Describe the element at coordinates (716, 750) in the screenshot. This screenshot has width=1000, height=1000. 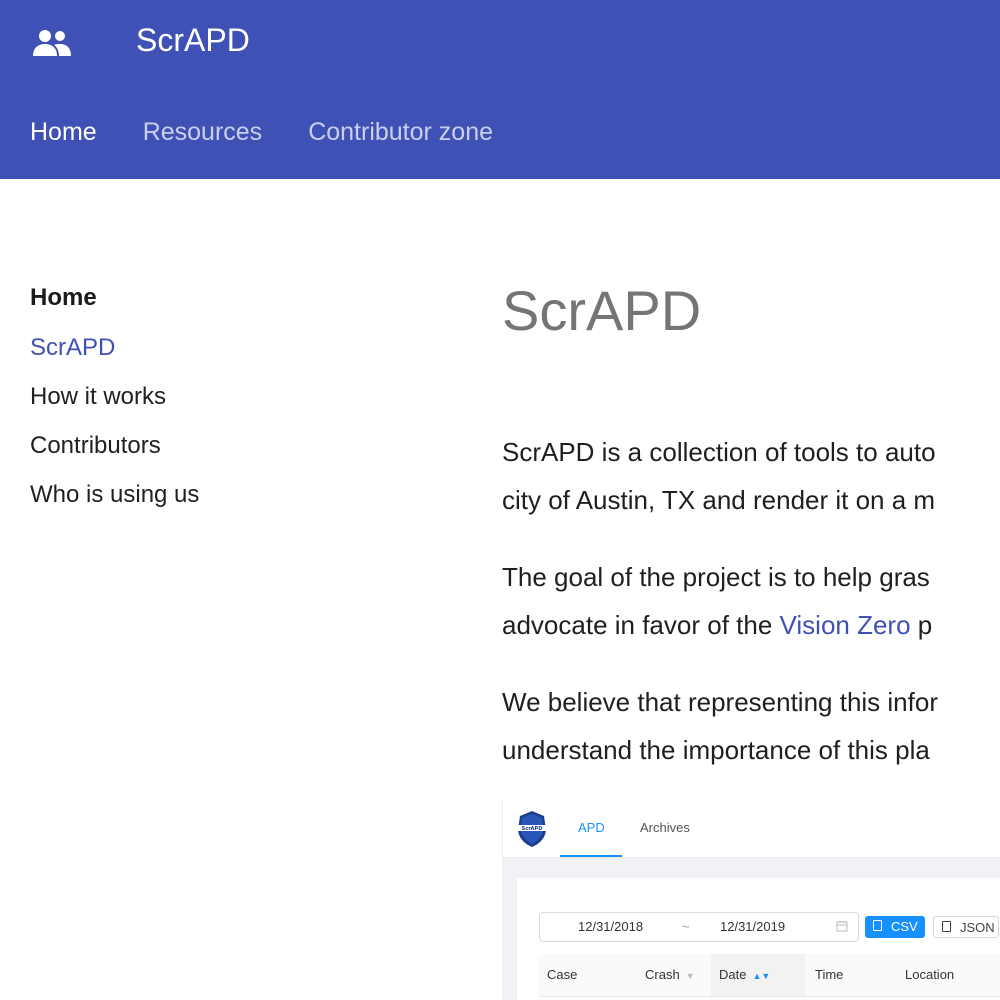
I see `belief-line-2: understand the importance of this pla` at that location.